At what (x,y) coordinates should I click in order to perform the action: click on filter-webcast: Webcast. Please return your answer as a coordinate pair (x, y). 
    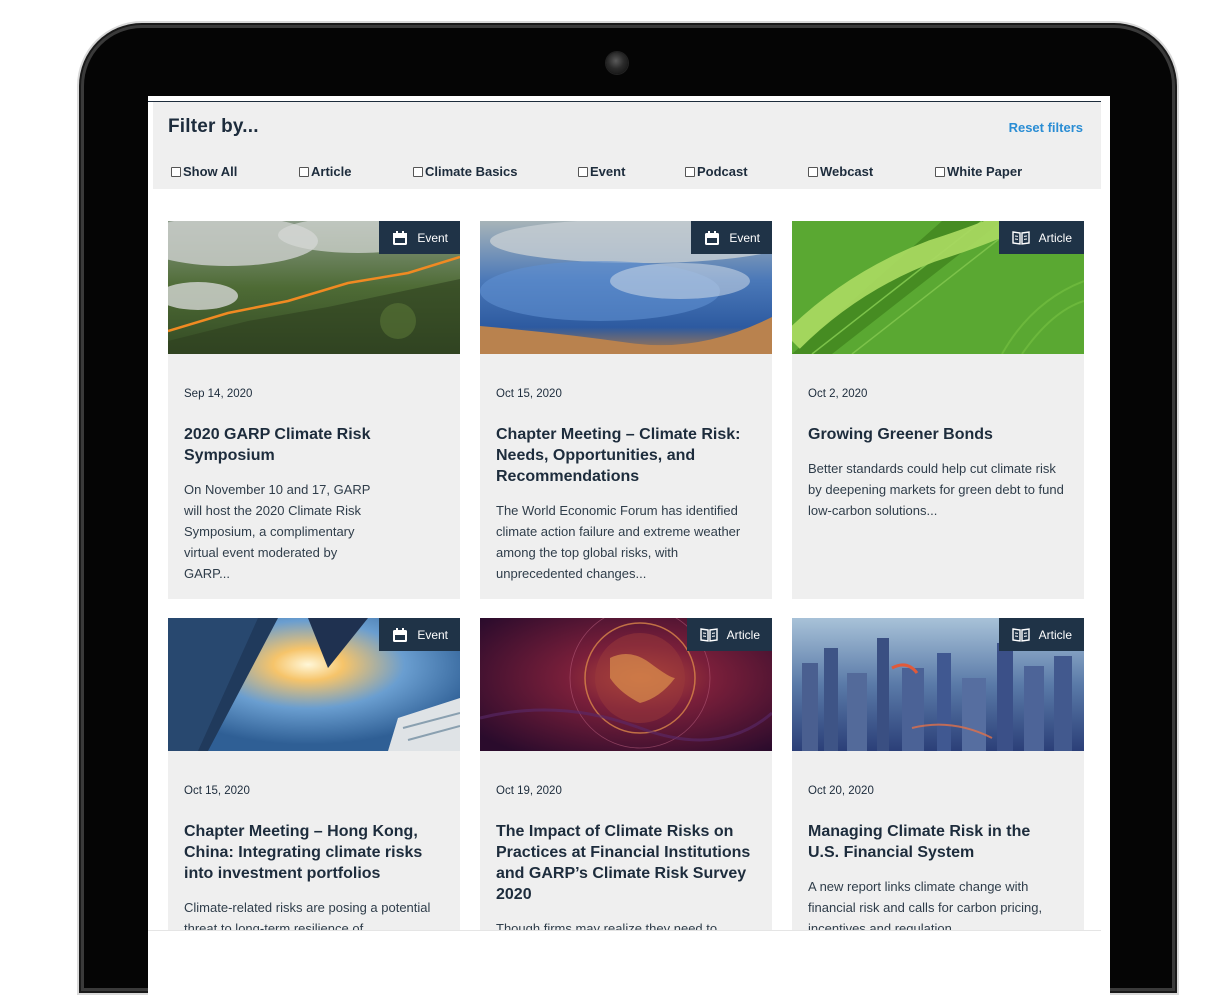
    Looking at the image, I should click on (840, 171).